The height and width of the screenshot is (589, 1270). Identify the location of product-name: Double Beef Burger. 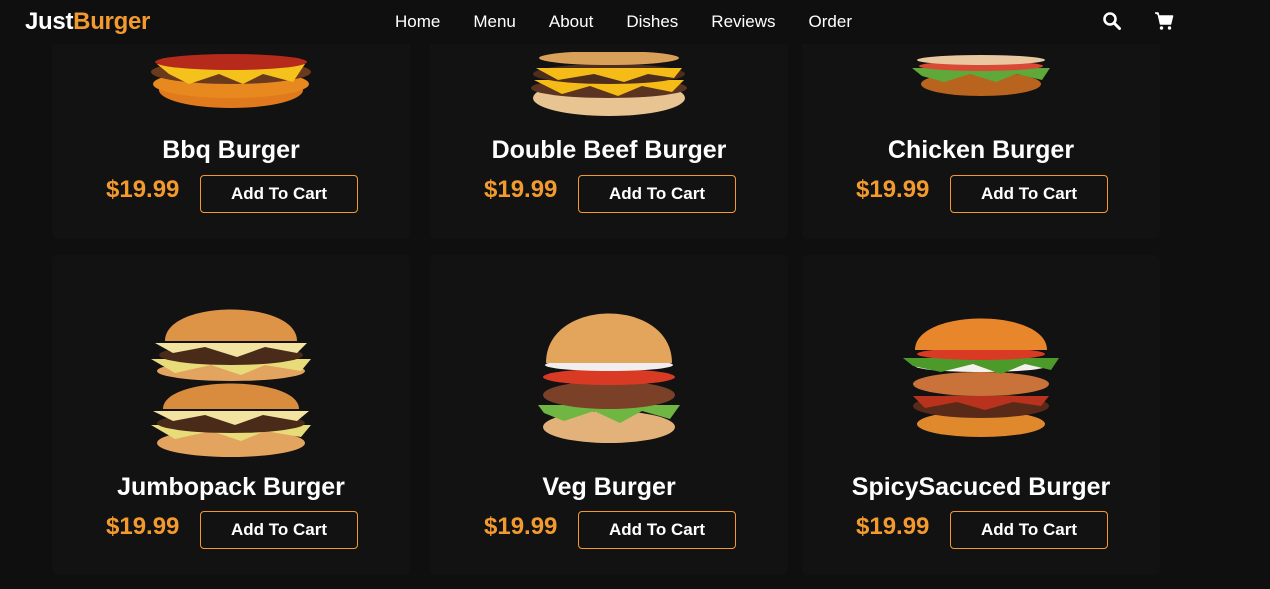
(609, 150).